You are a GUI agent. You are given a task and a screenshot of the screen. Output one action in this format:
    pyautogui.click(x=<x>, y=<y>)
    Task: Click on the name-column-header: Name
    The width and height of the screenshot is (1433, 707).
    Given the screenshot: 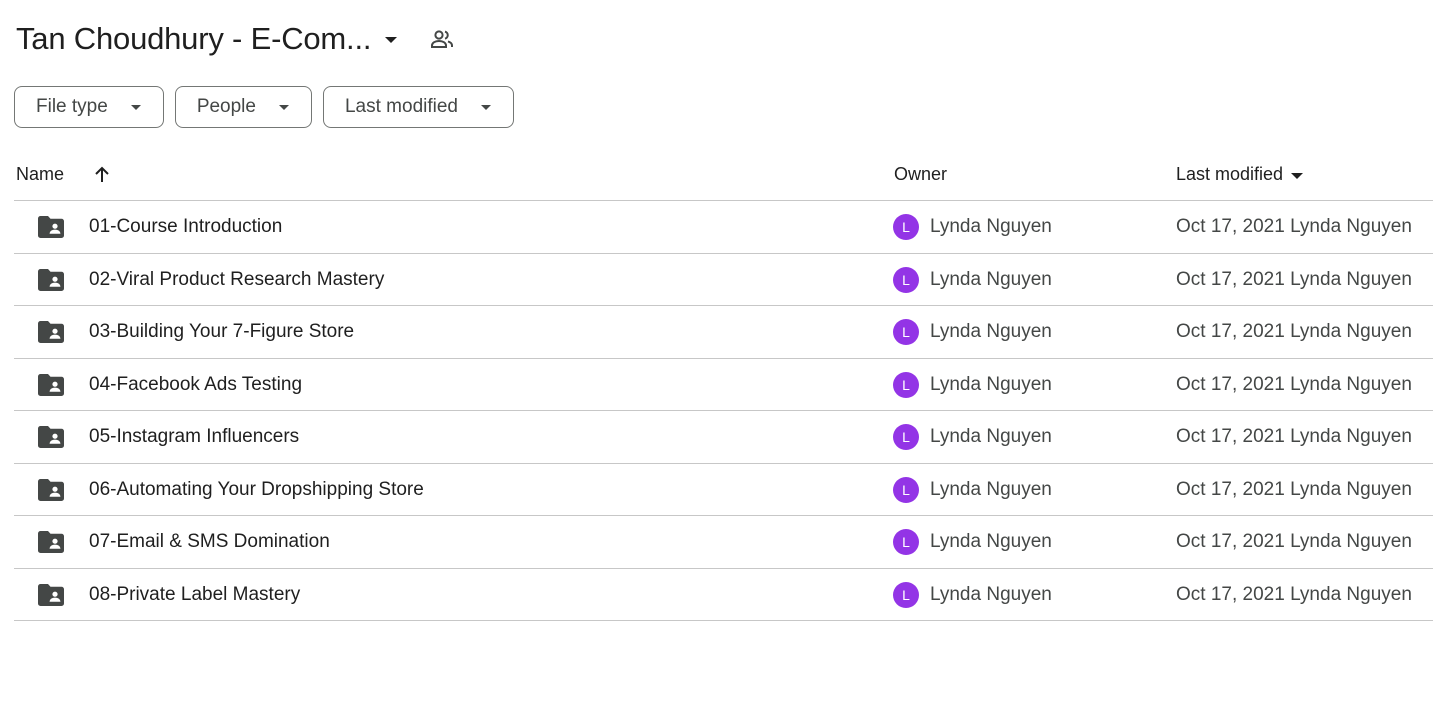 What is the action you would take?
    pyautogui.click(x=63, y=174)
    